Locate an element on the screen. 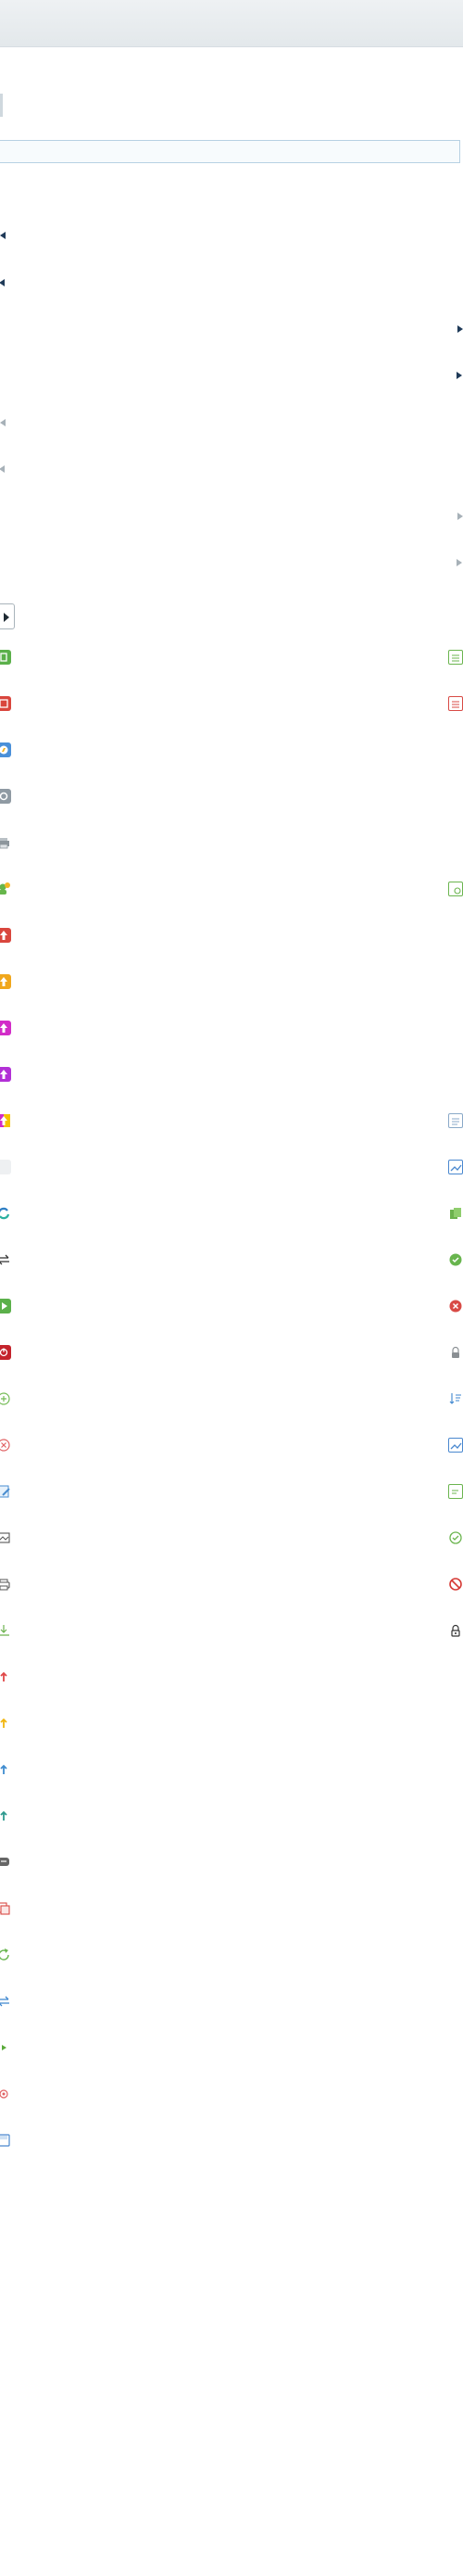 The image size is (463, 2576). save-icon is located at coordinates (5, 2140).